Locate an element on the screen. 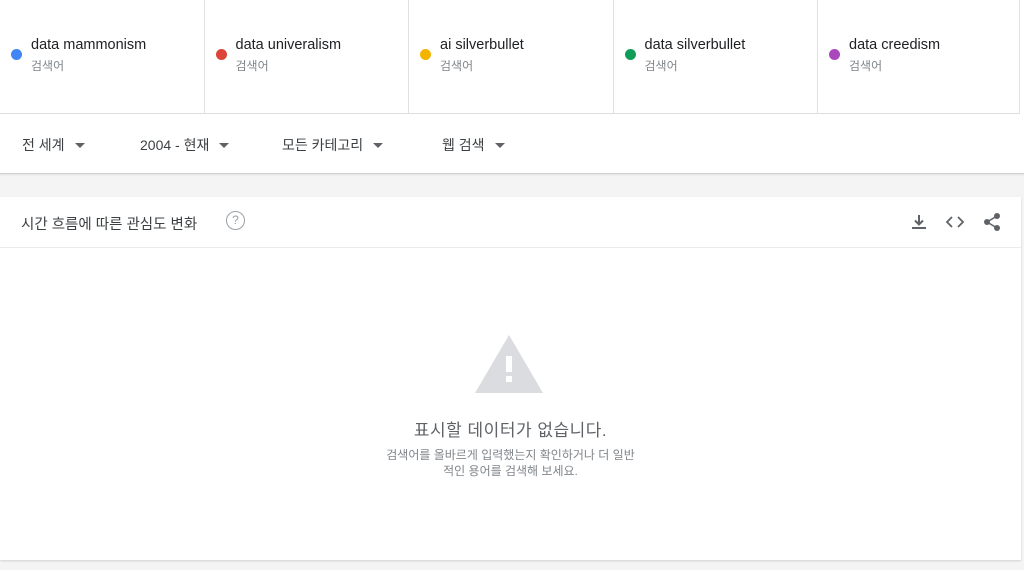  term-name: data univeralism is located at coordinates (288, 45).